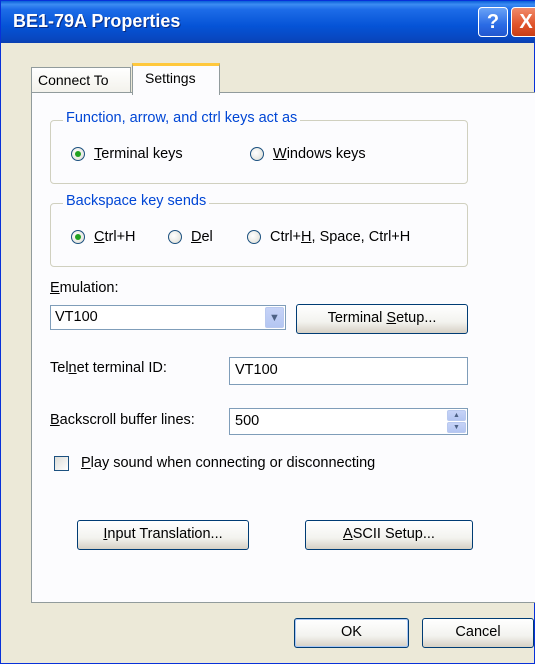 This screenshot has height=664, width=535. What do you see at coordinates (274, 317) in the screenshot?
I see `chevron-down-icon: ▼` at bounding box center [274, 317].